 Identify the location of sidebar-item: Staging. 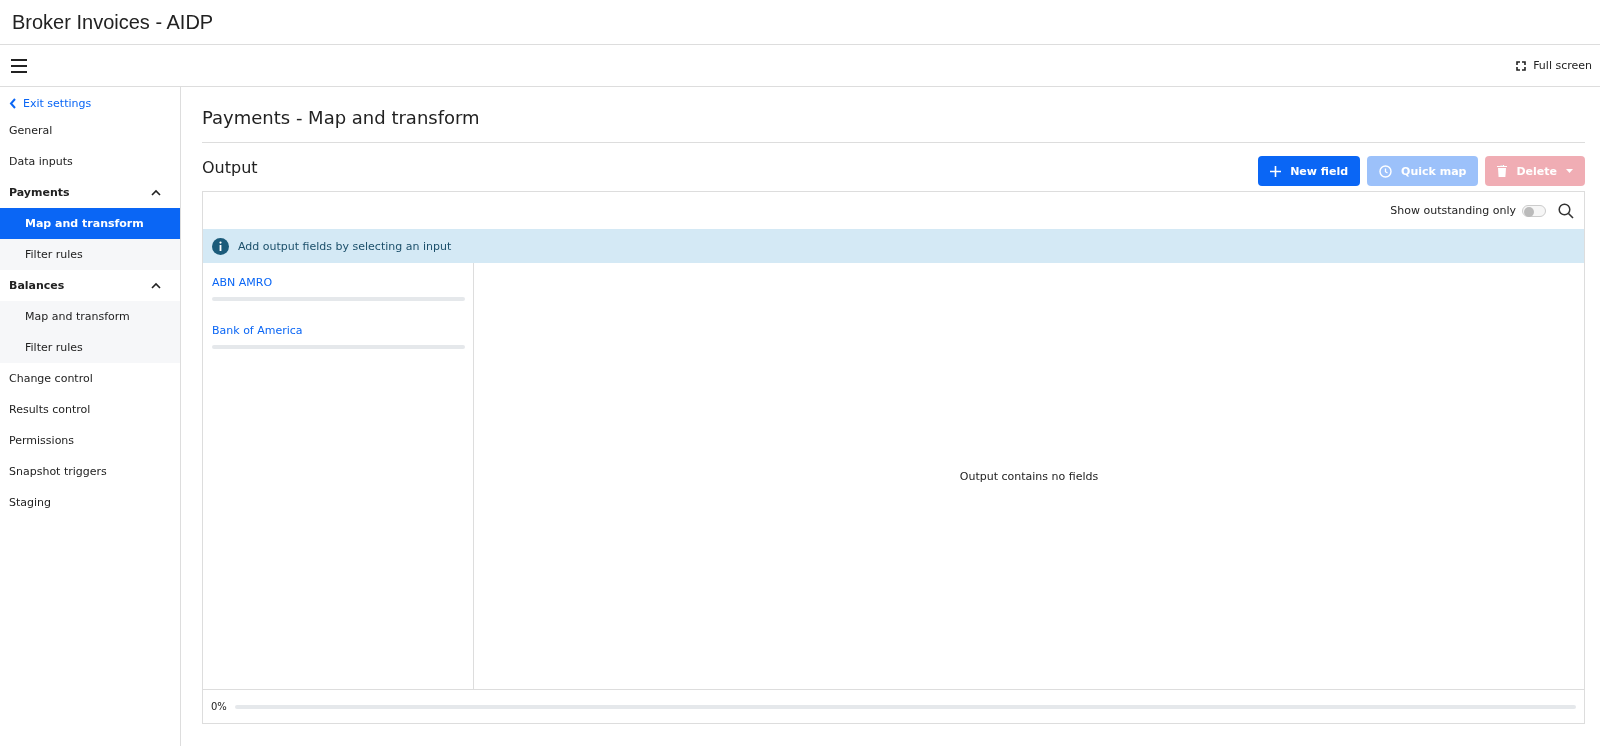
(90, 502).